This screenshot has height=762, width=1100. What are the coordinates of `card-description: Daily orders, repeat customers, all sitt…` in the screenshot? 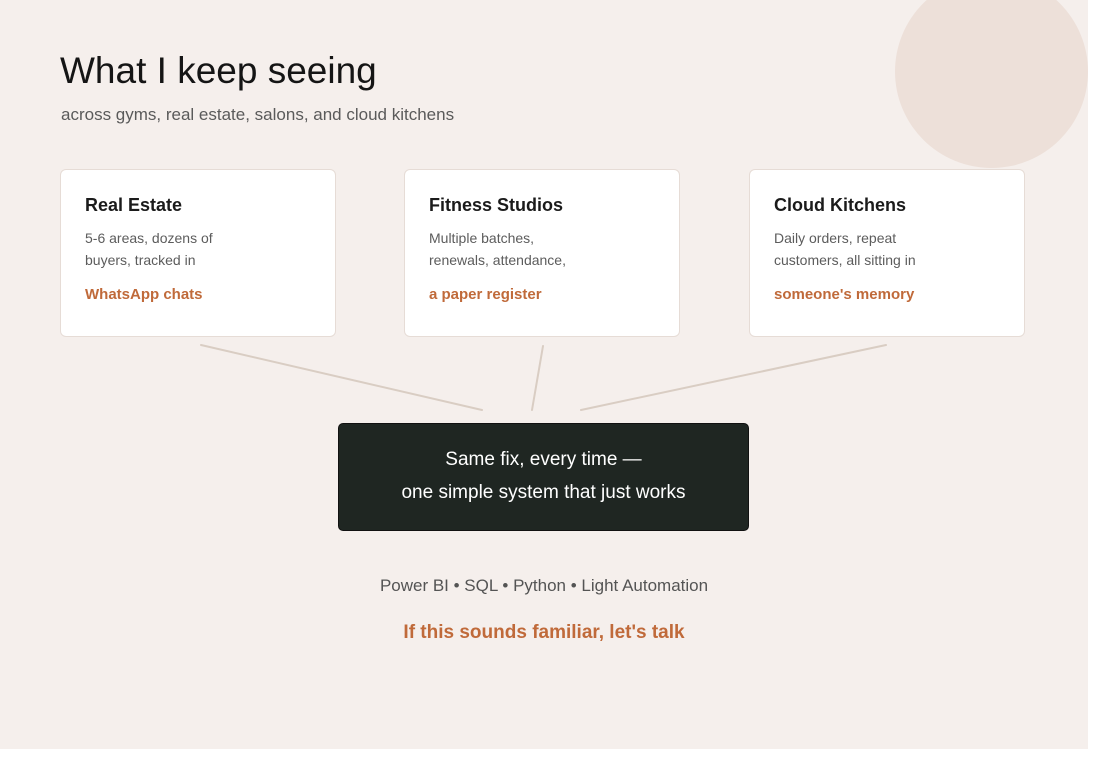 It's located at (845, 249).